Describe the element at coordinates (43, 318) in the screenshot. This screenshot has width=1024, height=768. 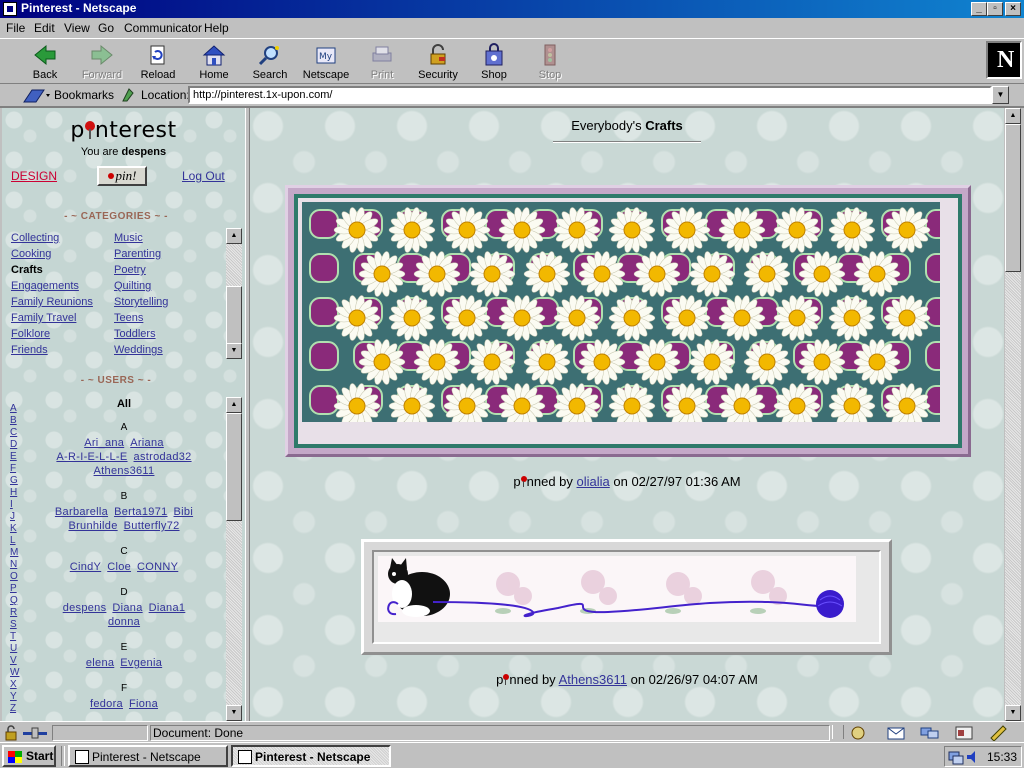
I see `category-family-travel: Family Travel` at that location.